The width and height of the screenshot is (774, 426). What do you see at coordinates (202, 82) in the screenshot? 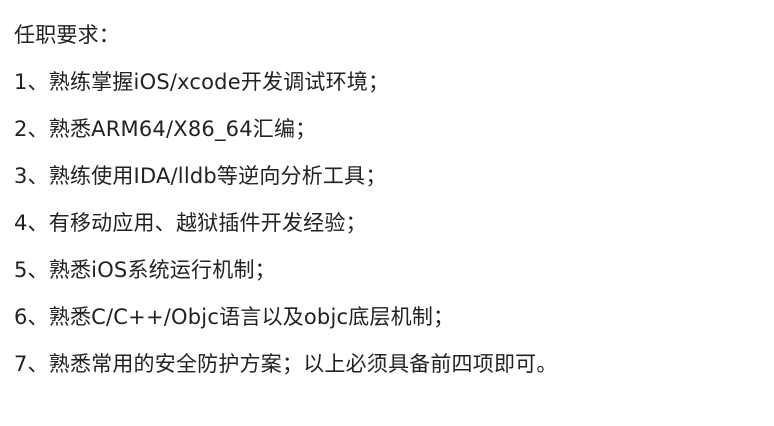
I see `requirement-item-1: 1、熟练掌握iOS/xcode开发调试环境；` at bounding box center [202, 82].